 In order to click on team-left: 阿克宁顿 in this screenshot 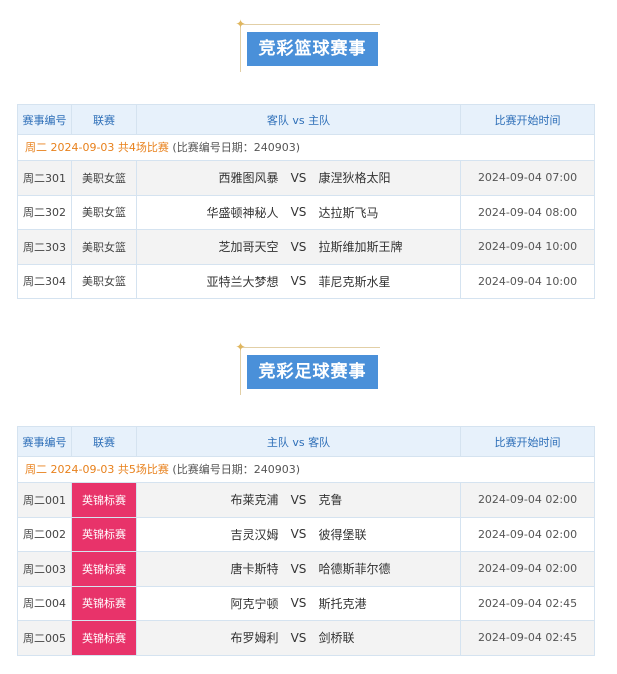, I will do `click(207, 603)`.